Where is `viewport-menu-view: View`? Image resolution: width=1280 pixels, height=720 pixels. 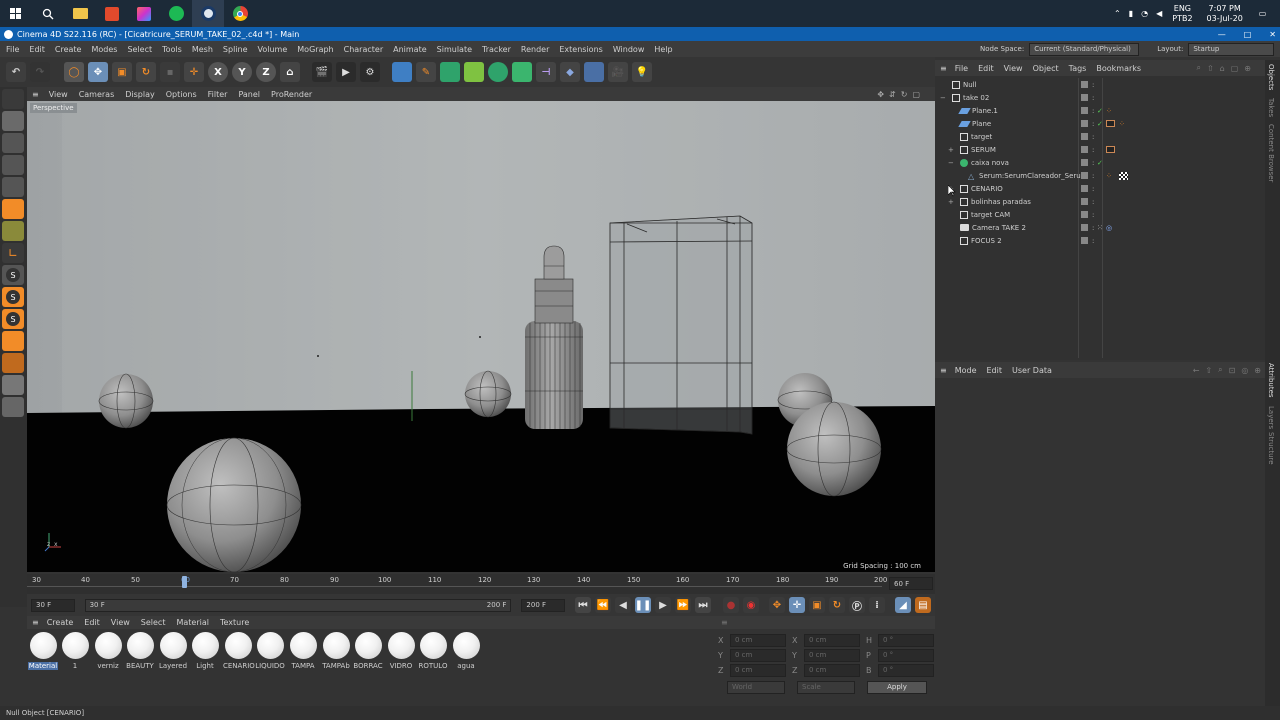
viewport-menu-view: View is located at coordinates (58, 94).